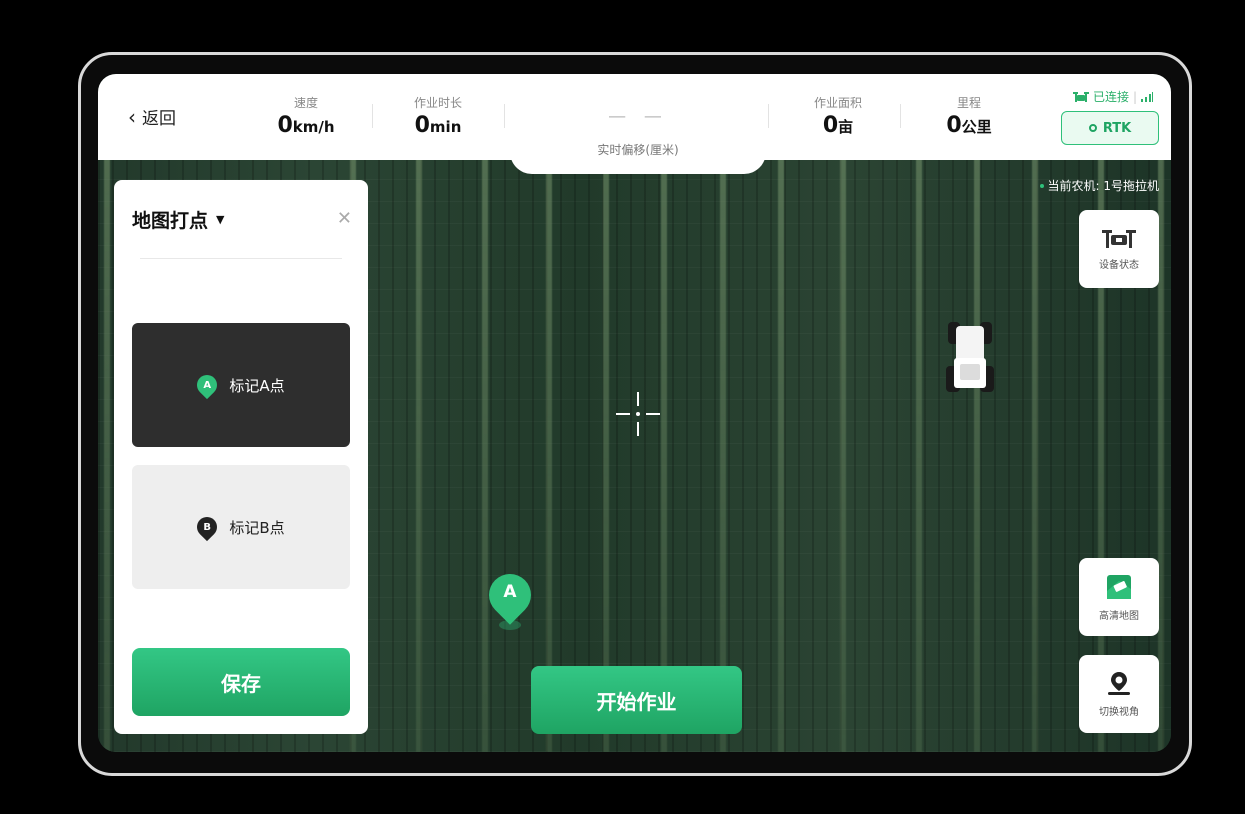  What do you see at coordinates (241, 682) in the screenshot?
I see `save-button: 保存` at bounding box center [241, 682].